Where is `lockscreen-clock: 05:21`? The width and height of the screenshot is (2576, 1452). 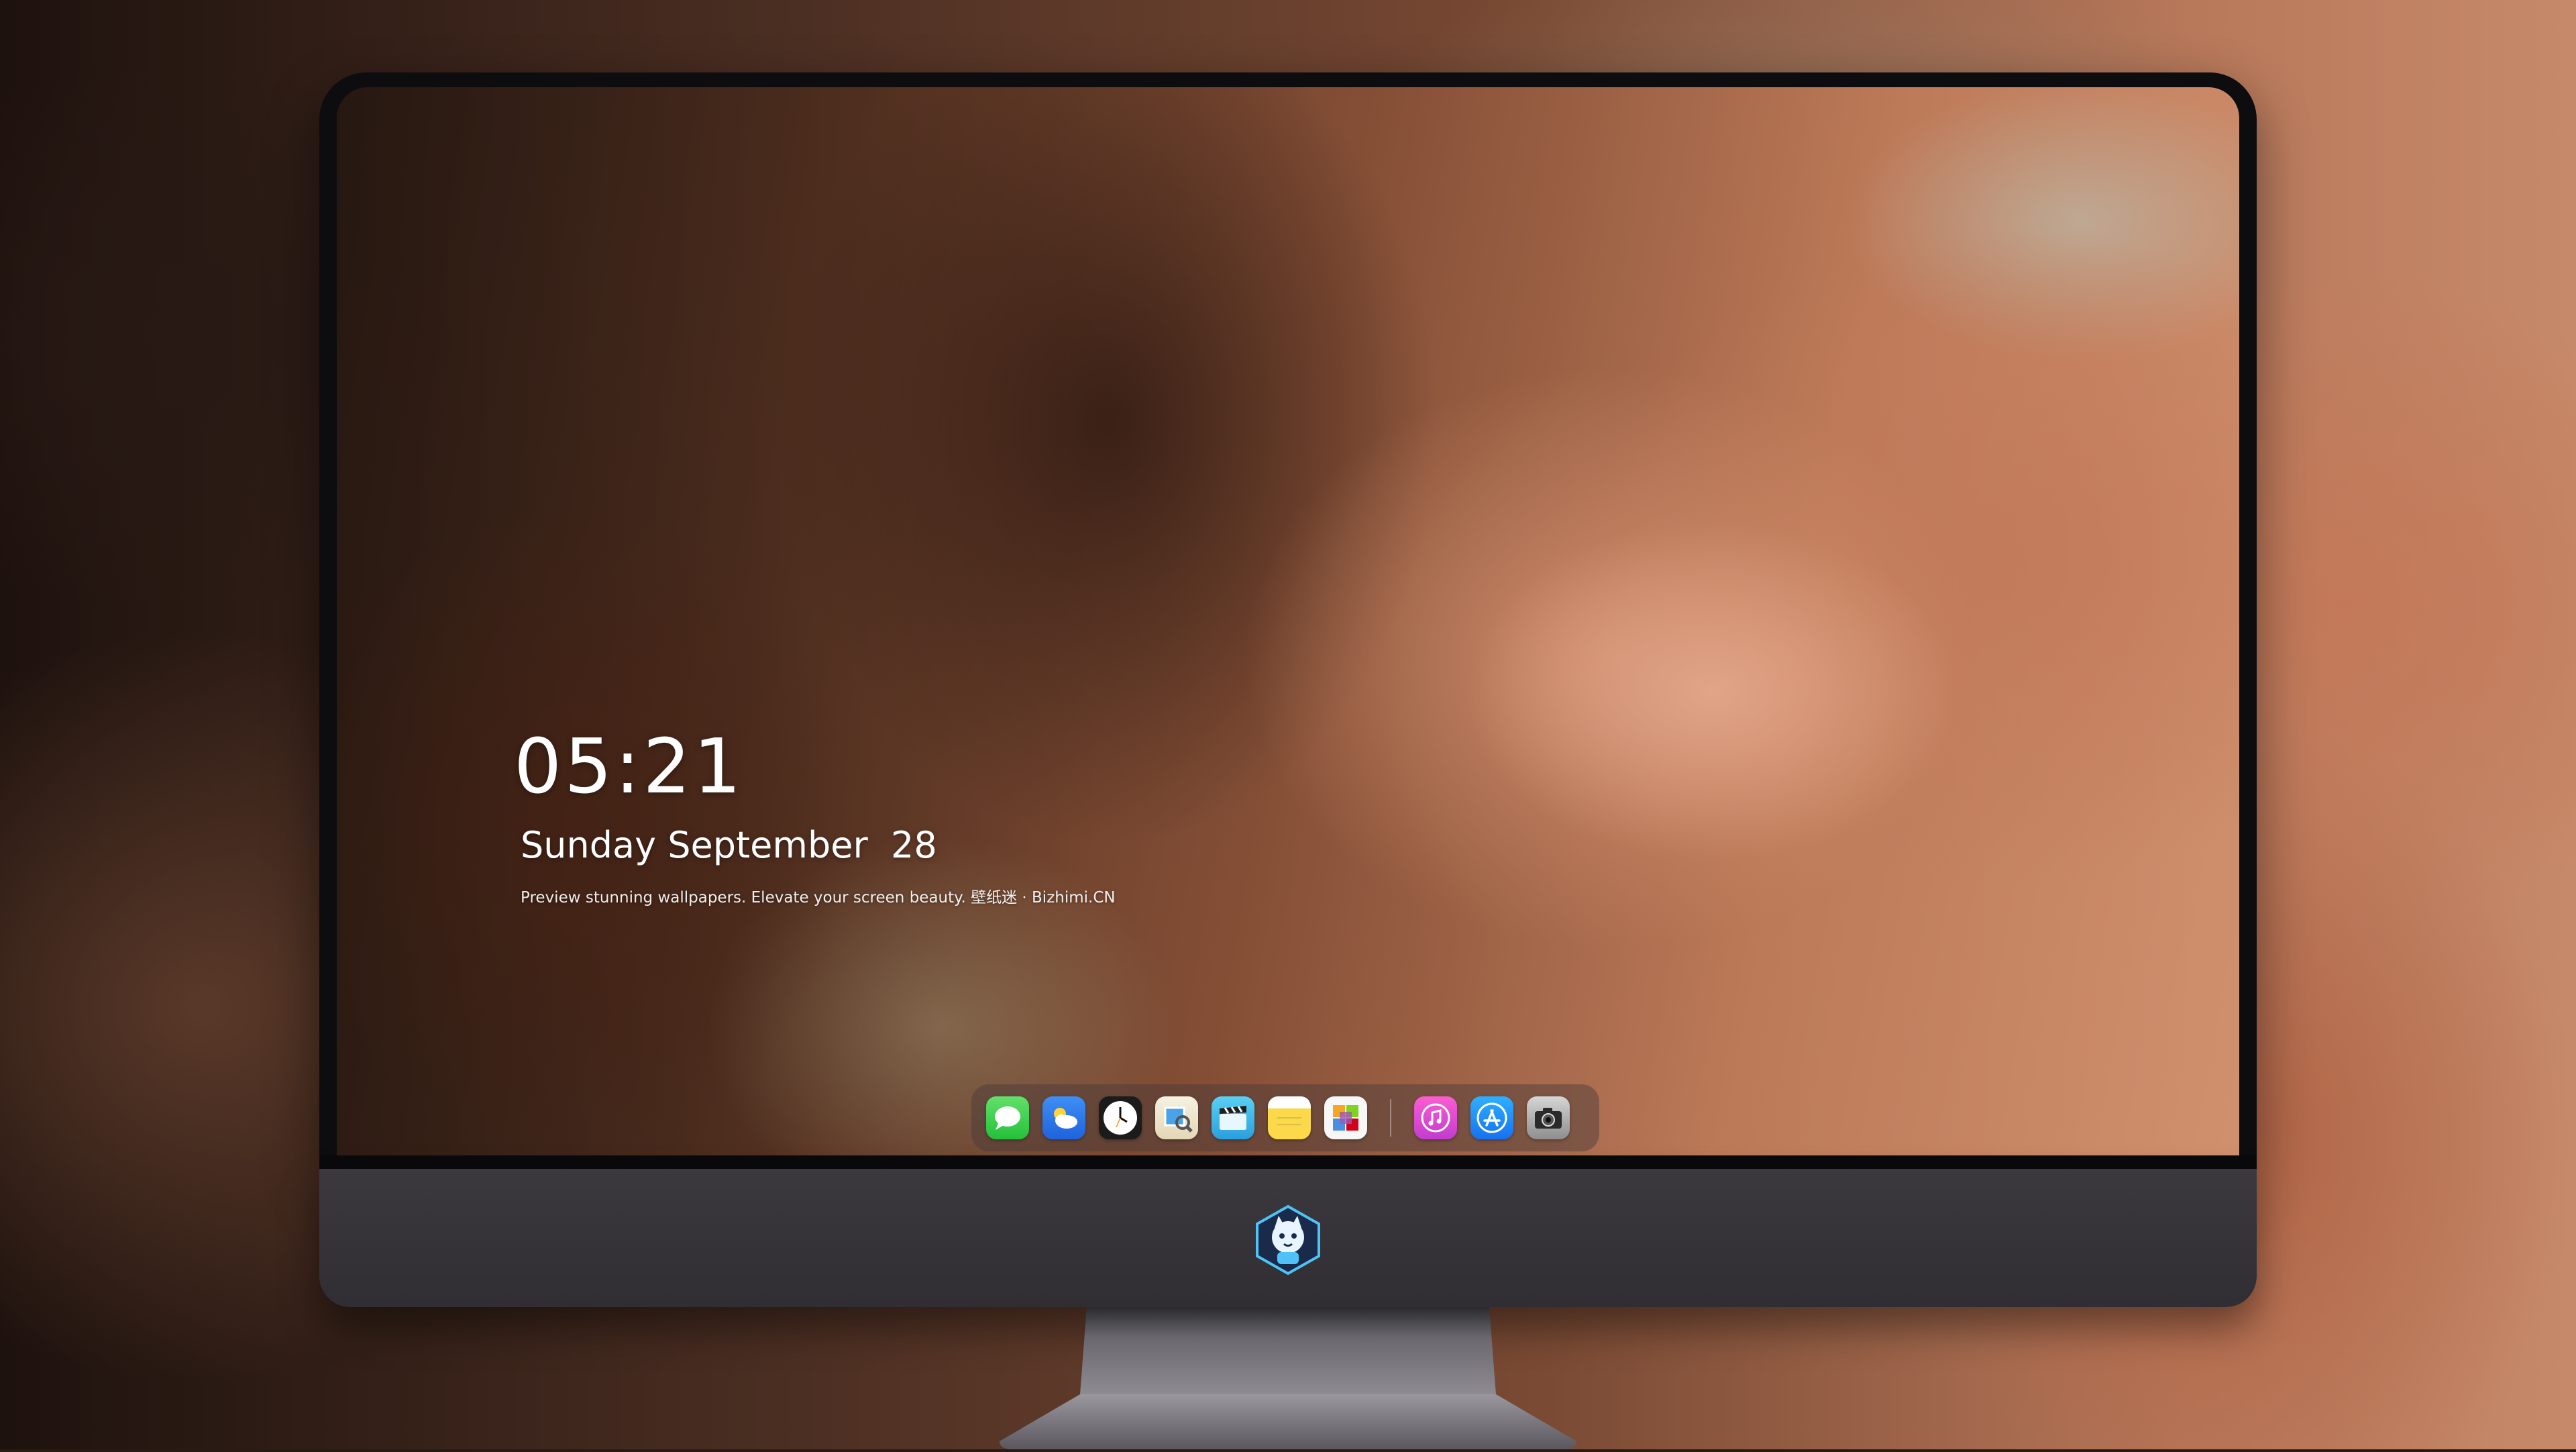 lockscreen-clock: 05:21 is located at coordinates (629, 767).